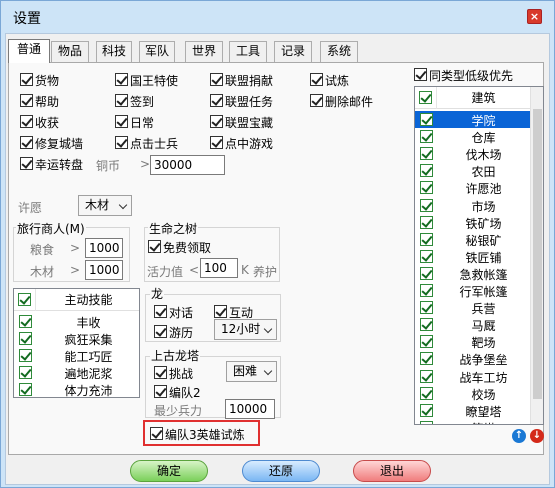  I want to click on list-item: 伐木场, so click(472, 153).